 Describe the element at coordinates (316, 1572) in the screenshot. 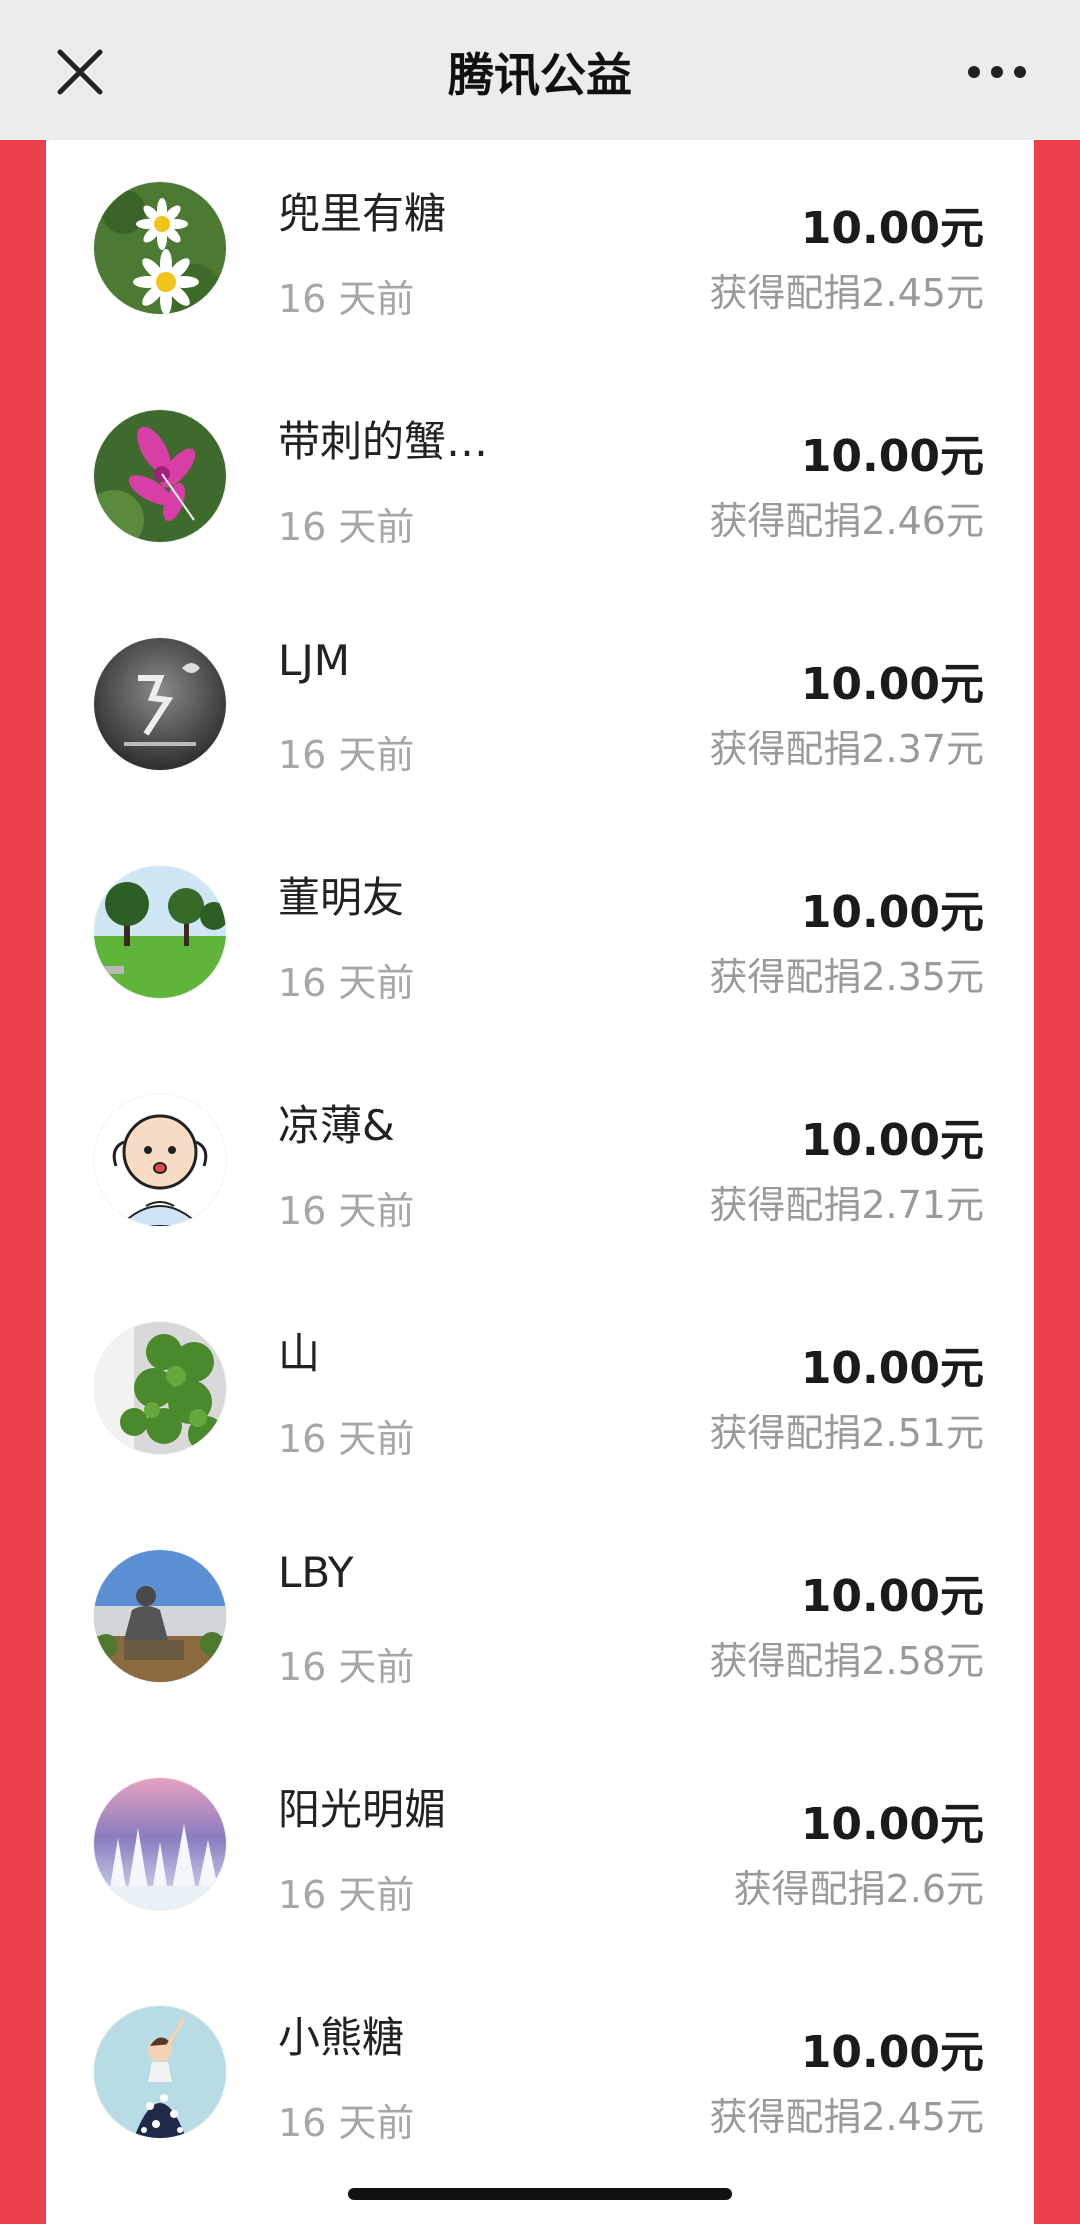

I see `donor-name: LBY` at that location.